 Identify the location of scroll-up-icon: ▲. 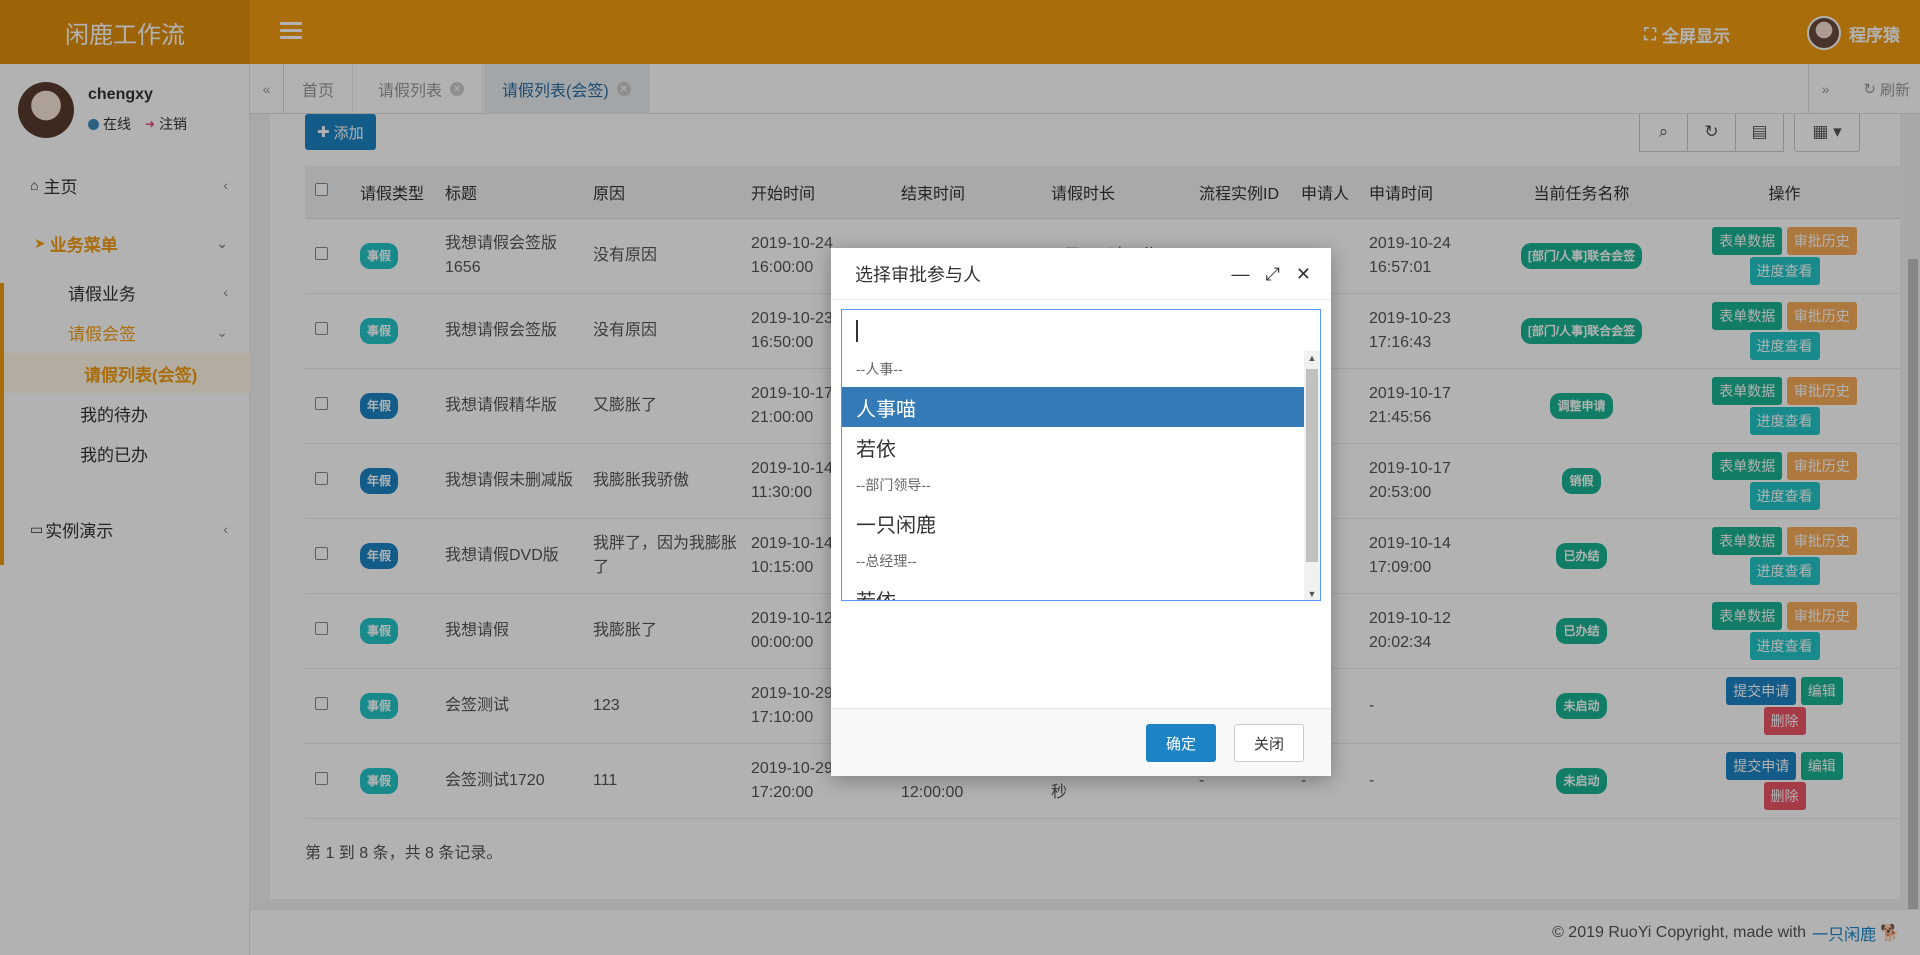
(1312, 358).